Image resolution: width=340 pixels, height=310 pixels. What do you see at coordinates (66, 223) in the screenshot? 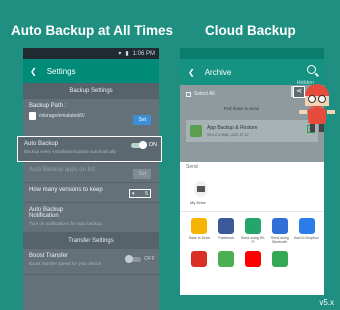
I see `notification-subtitle: Turn on notifications for auto backup.` at bounding box center [66, 223].